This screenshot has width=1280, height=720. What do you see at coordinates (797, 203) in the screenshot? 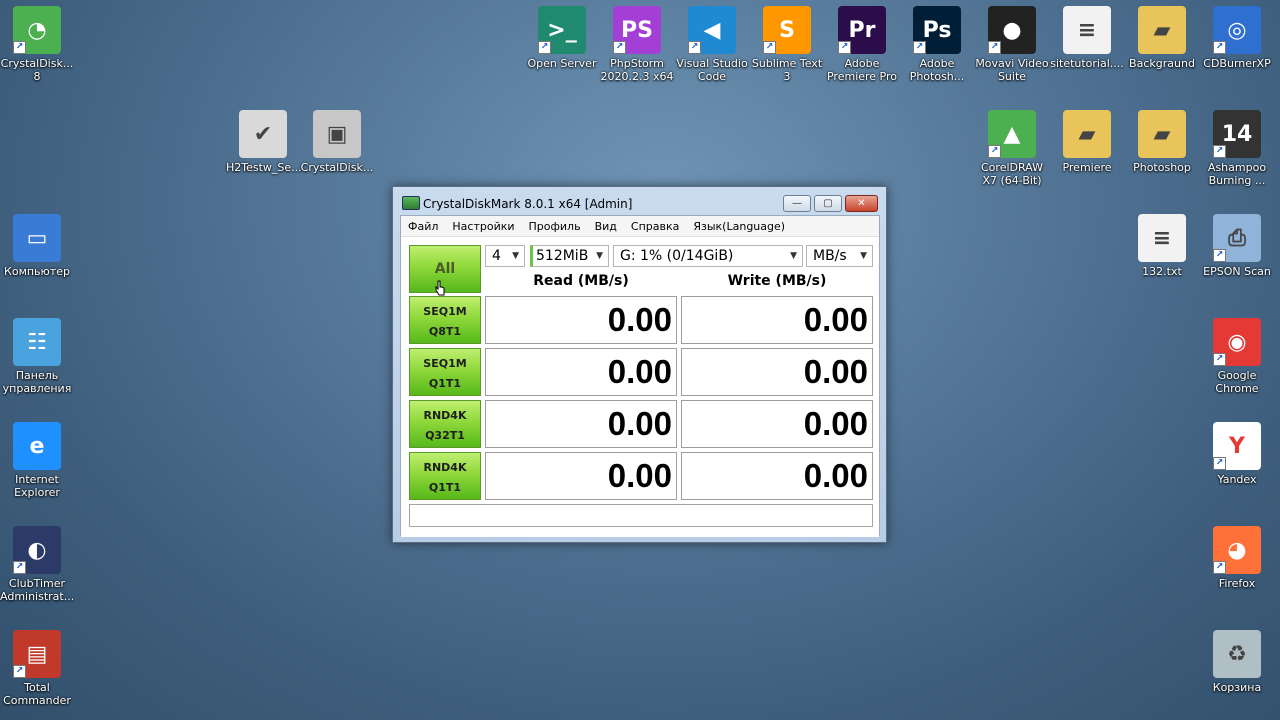
I see `minimize-button: —` at bounding box center [797, 203].